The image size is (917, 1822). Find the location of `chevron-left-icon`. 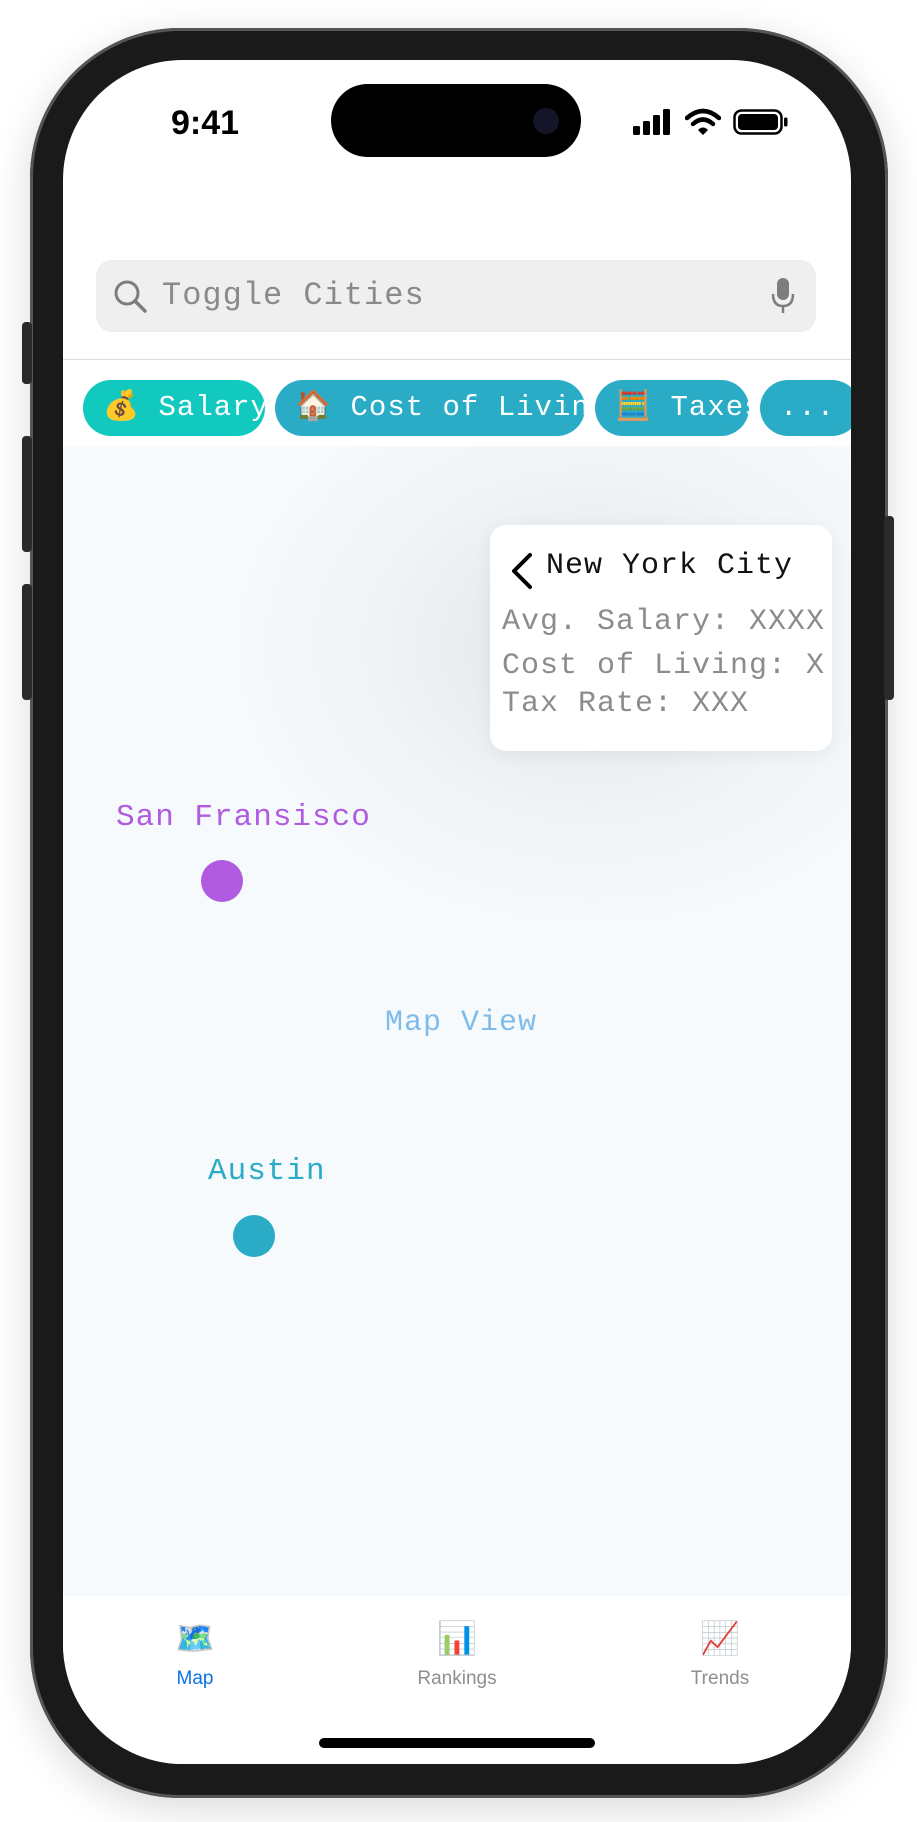

chevron-left-icon is located at coordinates (521, 571).